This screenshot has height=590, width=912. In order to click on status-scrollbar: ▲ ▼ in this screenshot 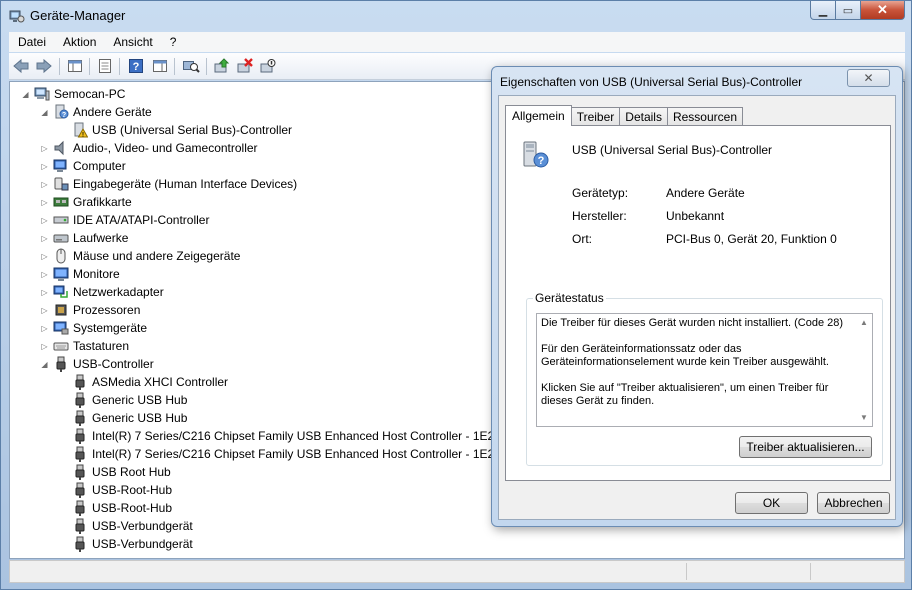, I will do `click(863, 370)`.